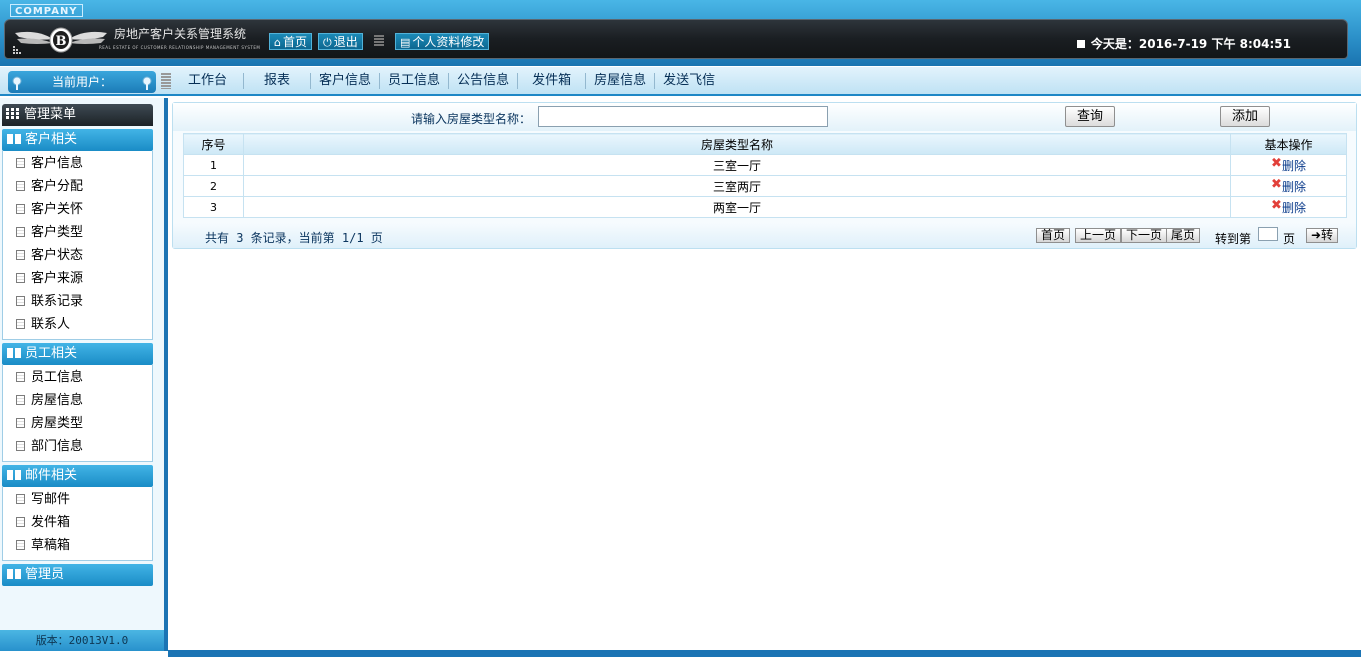 This screenshot has width=1361, height=657. What do you see at coordinates (17, 83) in the screenshot?
I see `pin-icon` at bounding box center [17, 83].